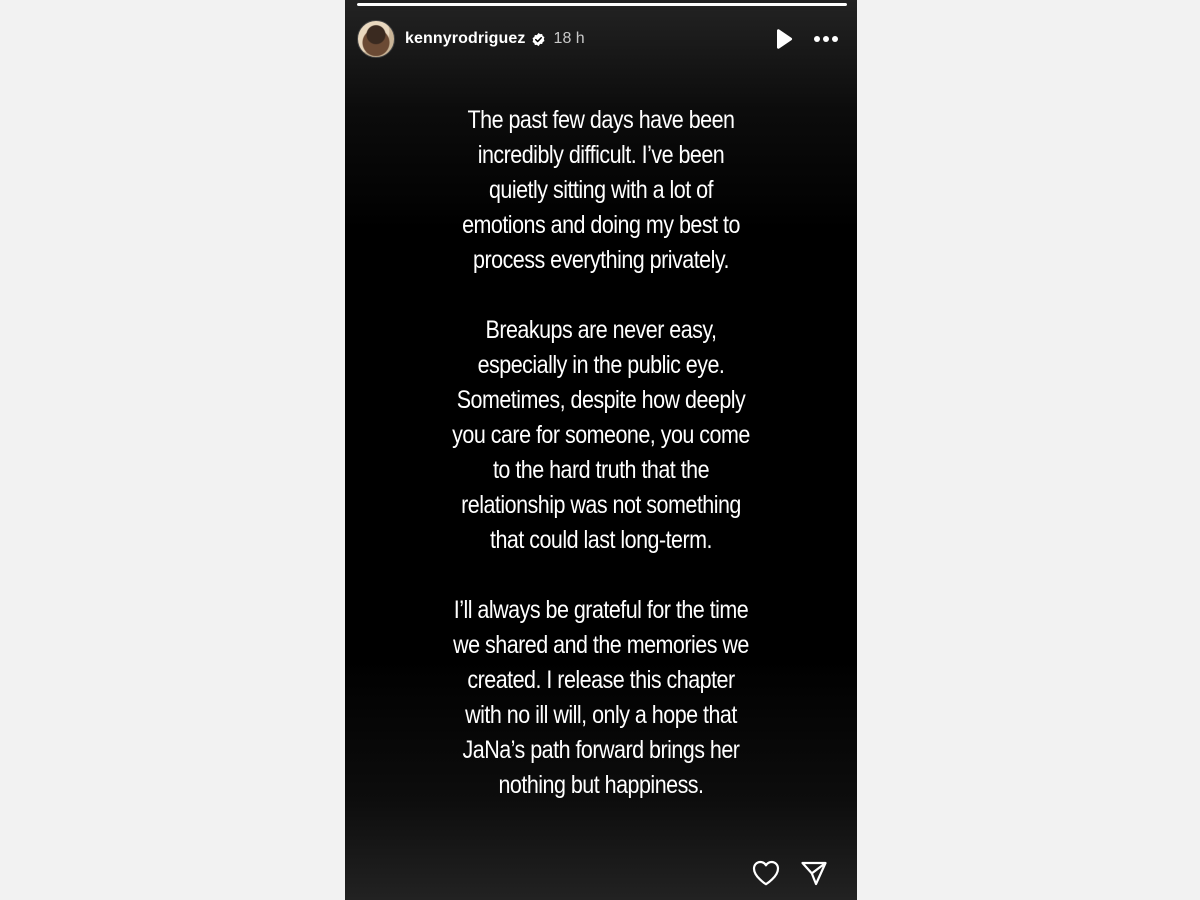 The image size is (1200, 900). I want to click on story-text-line: created. I release this chapter, so click(601, 680).